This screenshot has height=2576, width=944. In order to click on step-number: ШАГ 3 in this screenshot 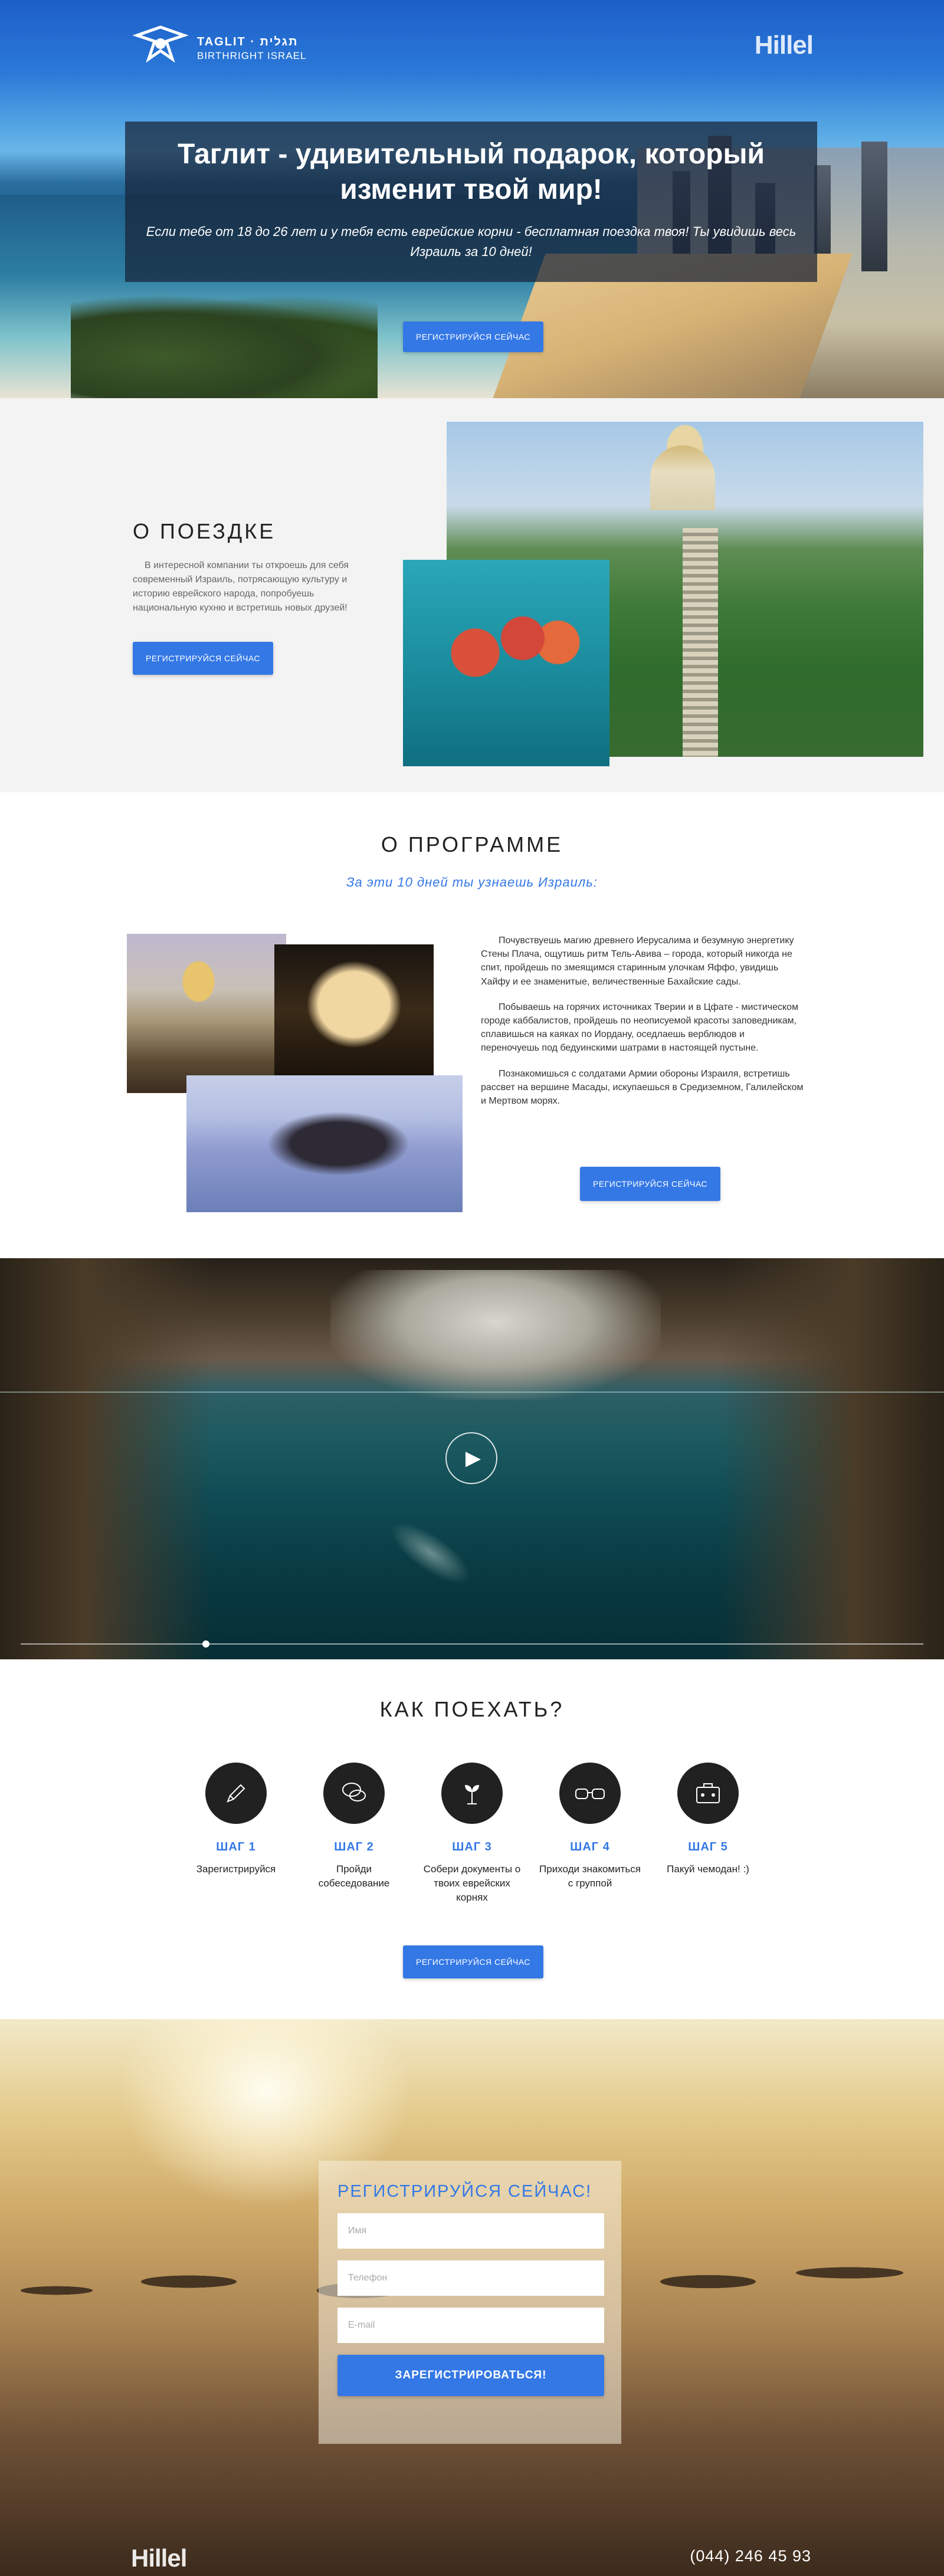, I will do `click(472, 1846)`.